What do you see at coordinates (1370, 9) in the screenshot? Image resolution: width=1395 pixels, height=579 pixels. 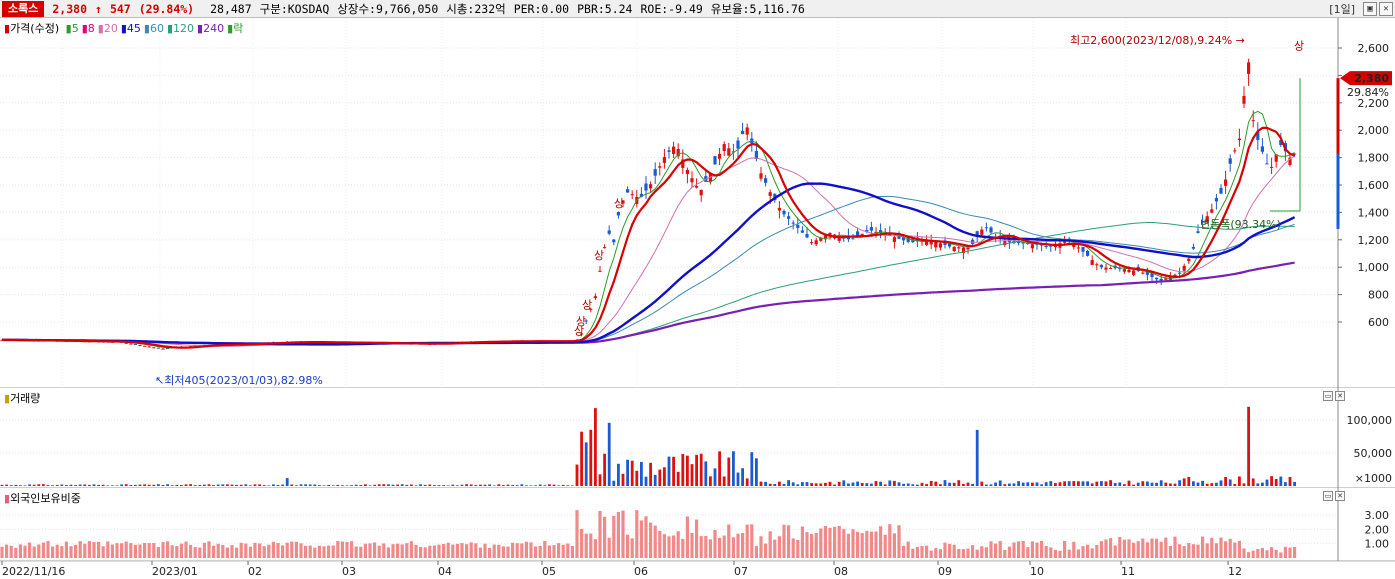 I see `maximize-icon: ▣` at bounding box center [1370, 9].